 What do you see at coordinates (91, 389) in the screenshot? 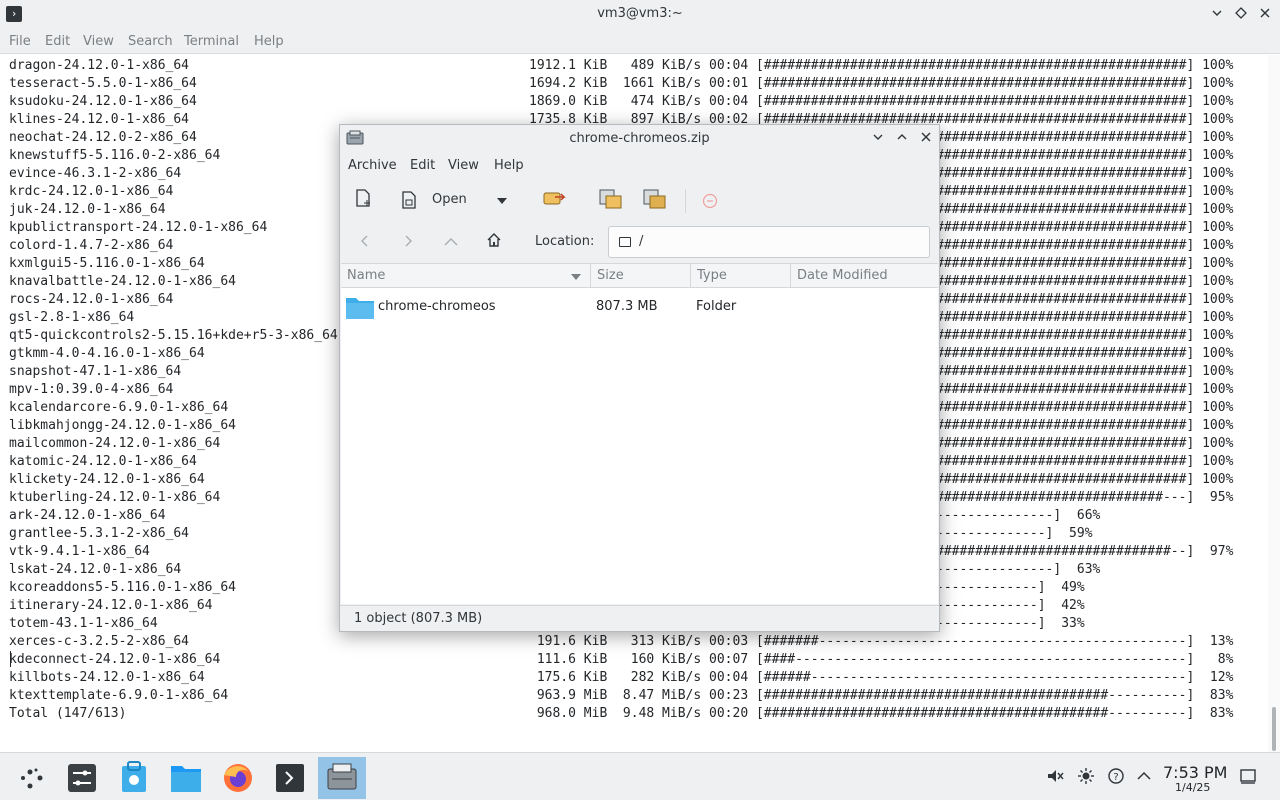
I see `terminal-line-package: mpv-1:0.39.0-4-x86_64` at bounding box center [91, 389].